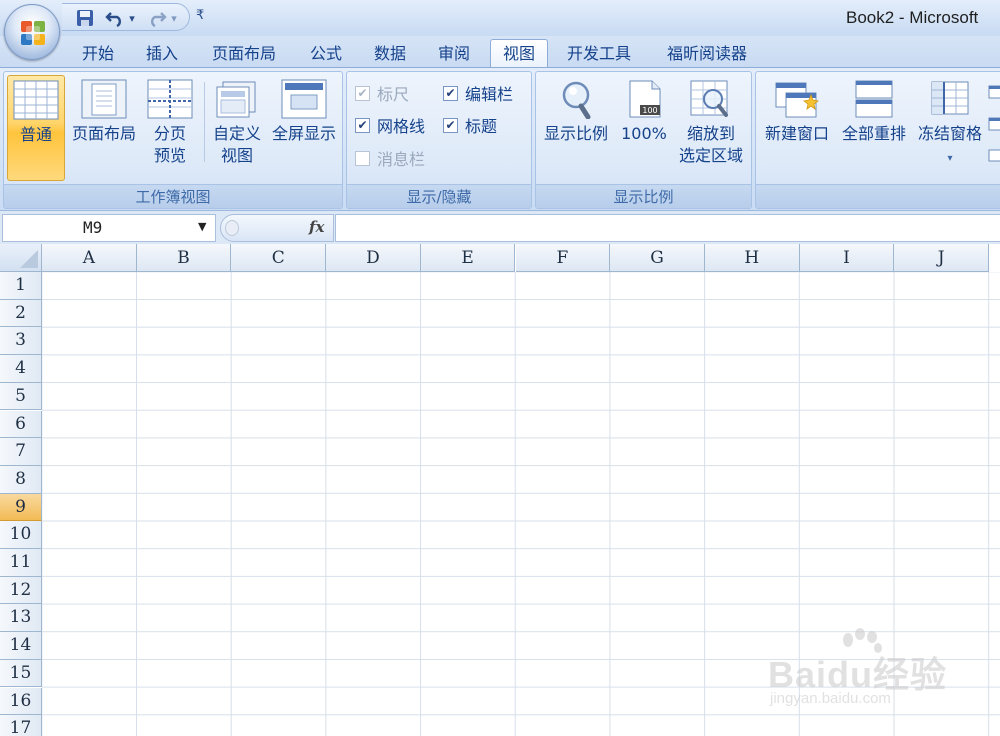 Image resolution: width=1000 pixels, height=736 pixels. What do you see at coordinates (326, 55) in the screenshot?
I see `tab-formulas: 公式` at bounding box center [326, 55].